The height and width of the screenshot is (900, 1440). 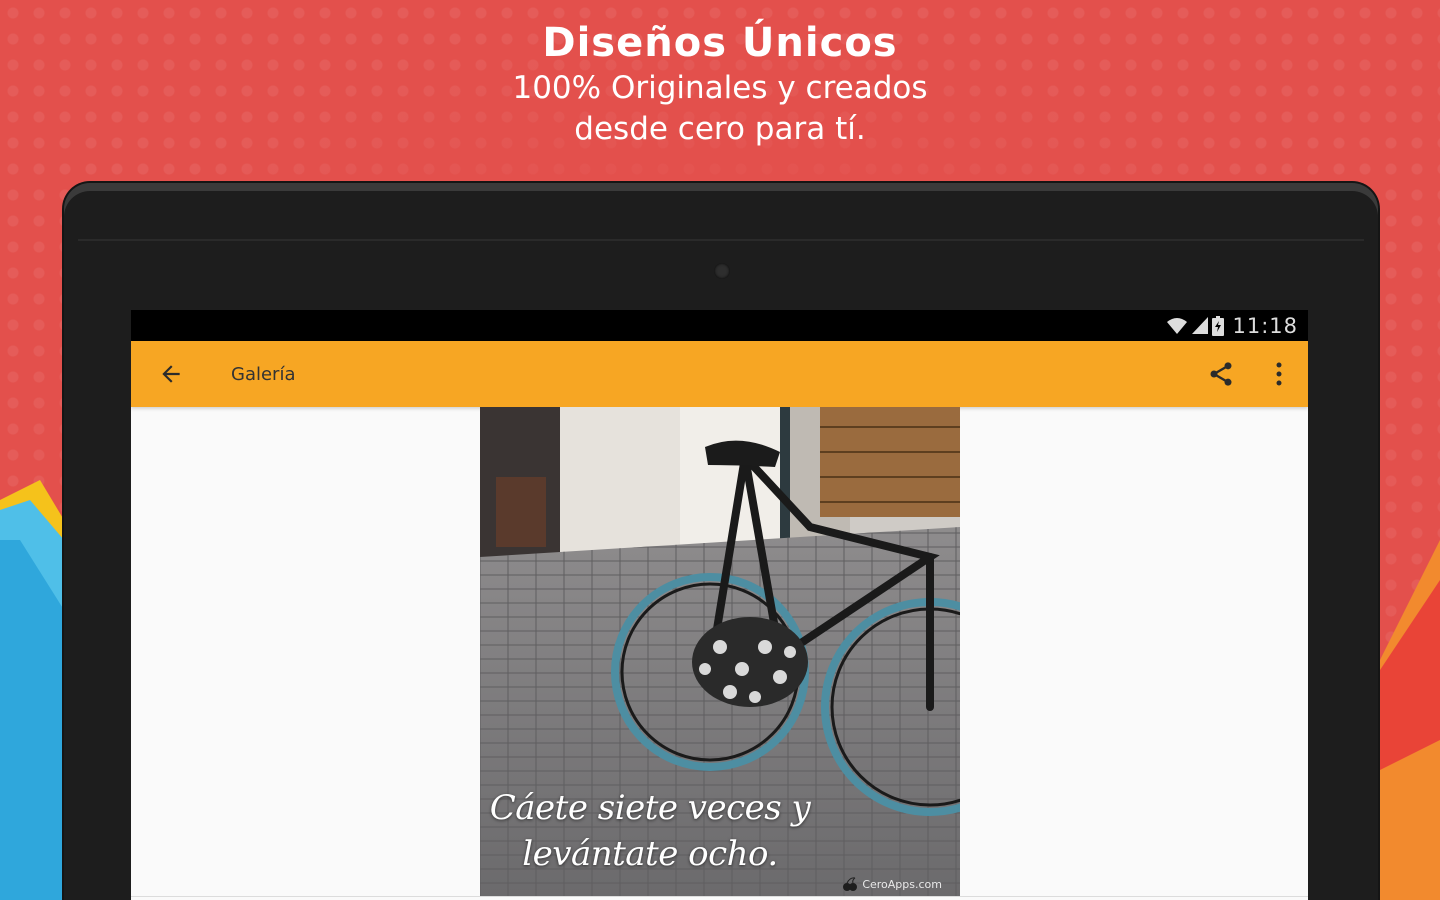 What do you see at coordinates (719, 374) in the screenshot?
I see `app-bar: Galería` at bounding box center [719, 374].